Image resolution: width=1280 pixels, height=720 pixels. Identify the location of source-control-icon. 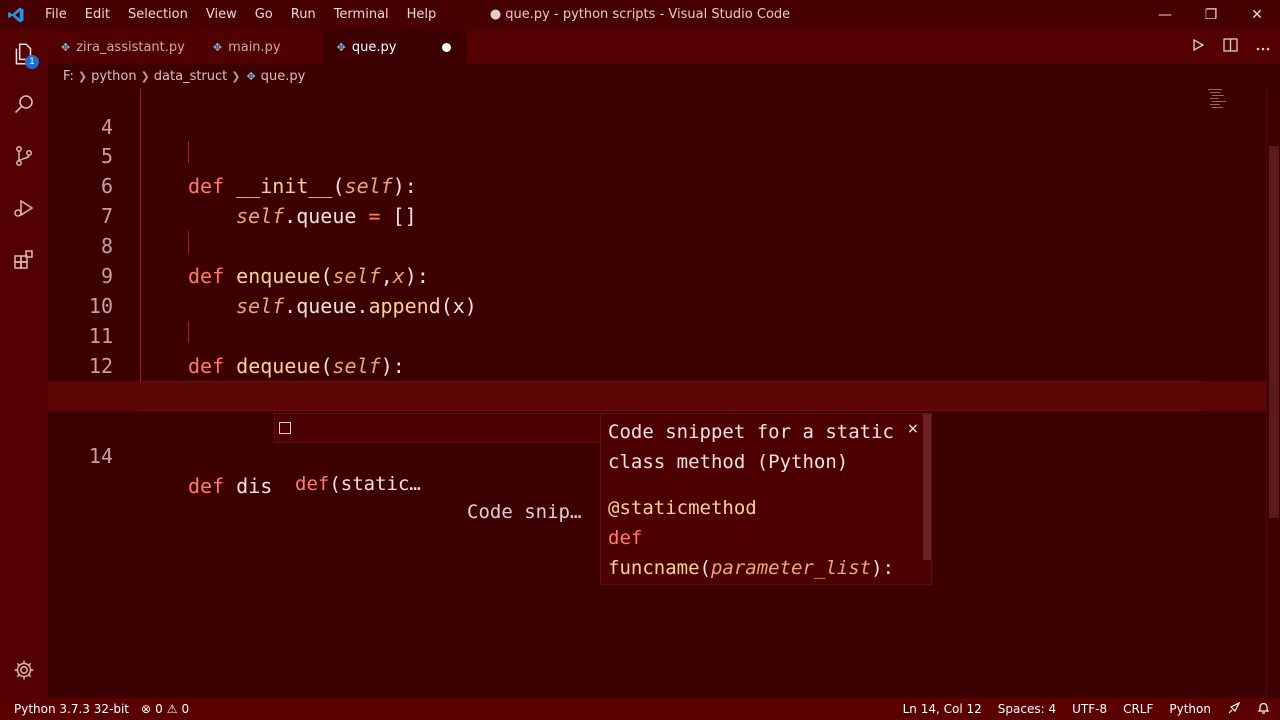
(24, 156).